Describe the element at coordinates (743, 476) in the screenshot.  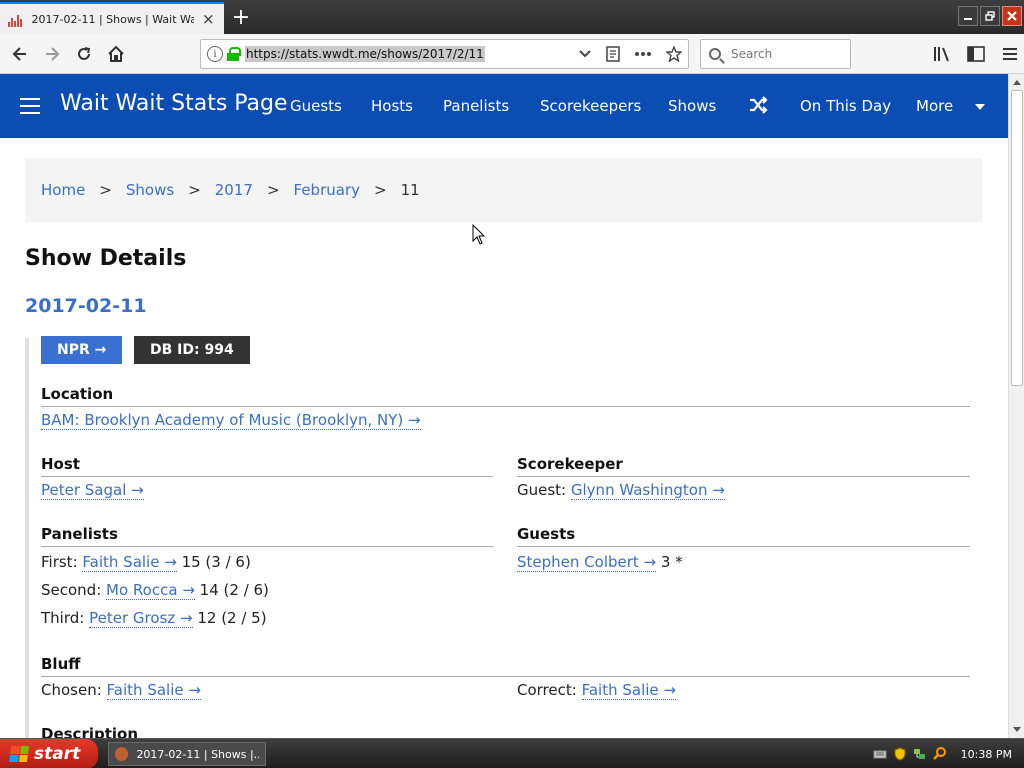
I see `scorekeeper-divider` at that location.